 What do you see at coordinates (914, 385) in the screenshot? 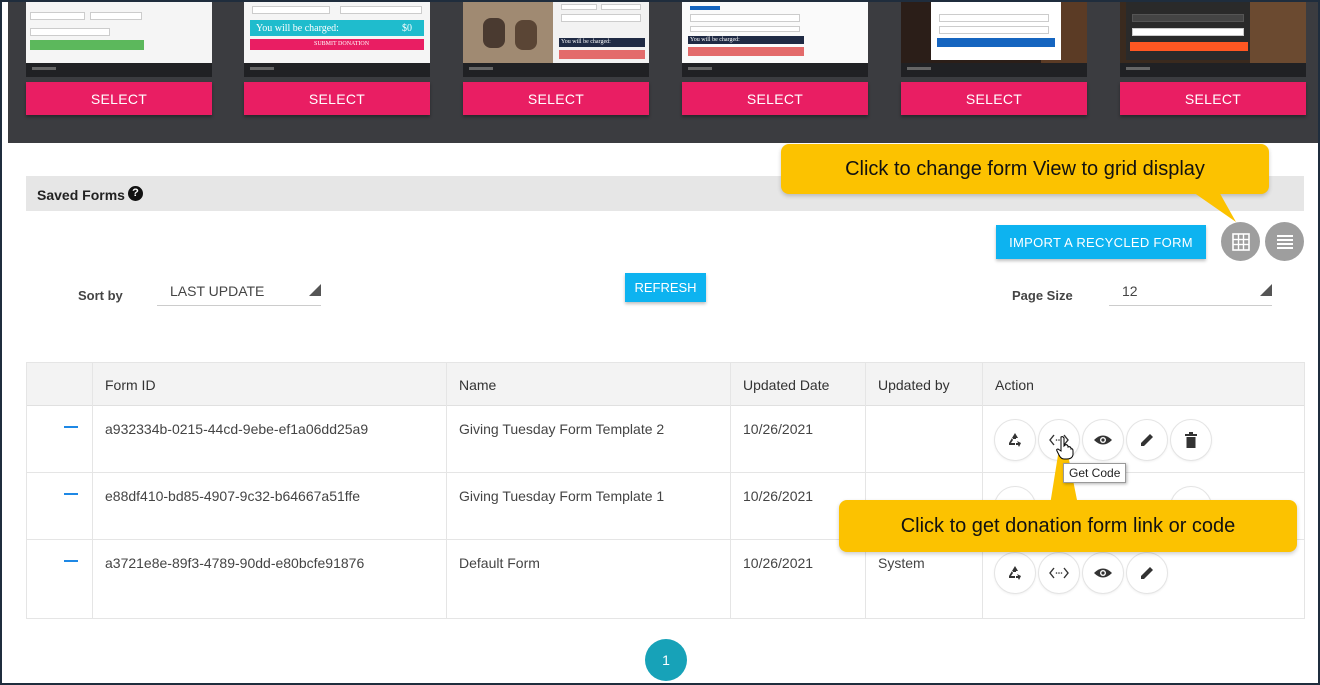
I see `column-header-updated-by: Updated by` at bounding box center [914, 385].